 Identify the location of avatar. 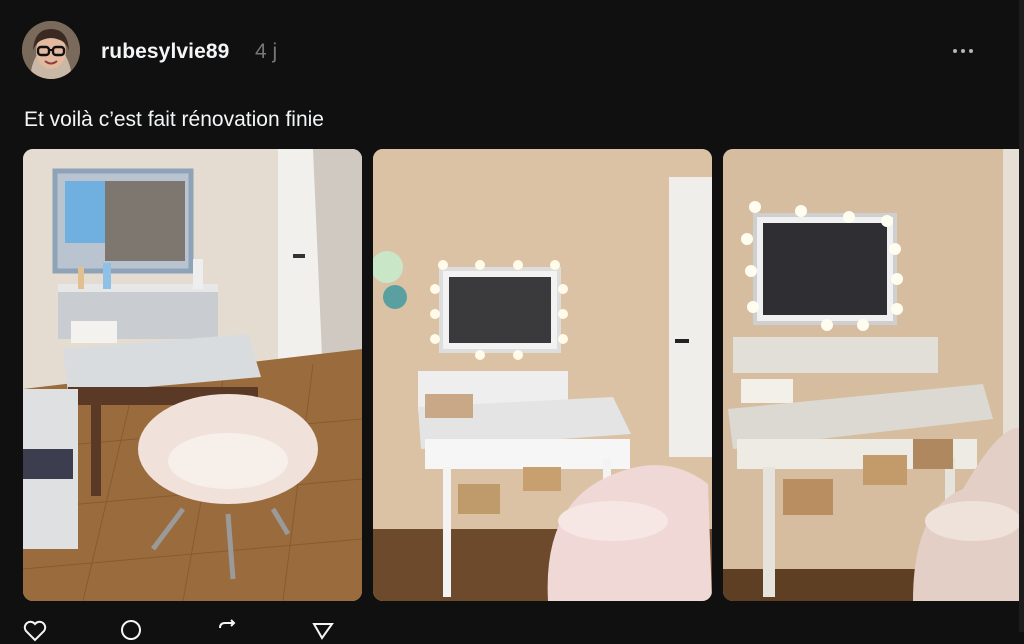
(51, 50).